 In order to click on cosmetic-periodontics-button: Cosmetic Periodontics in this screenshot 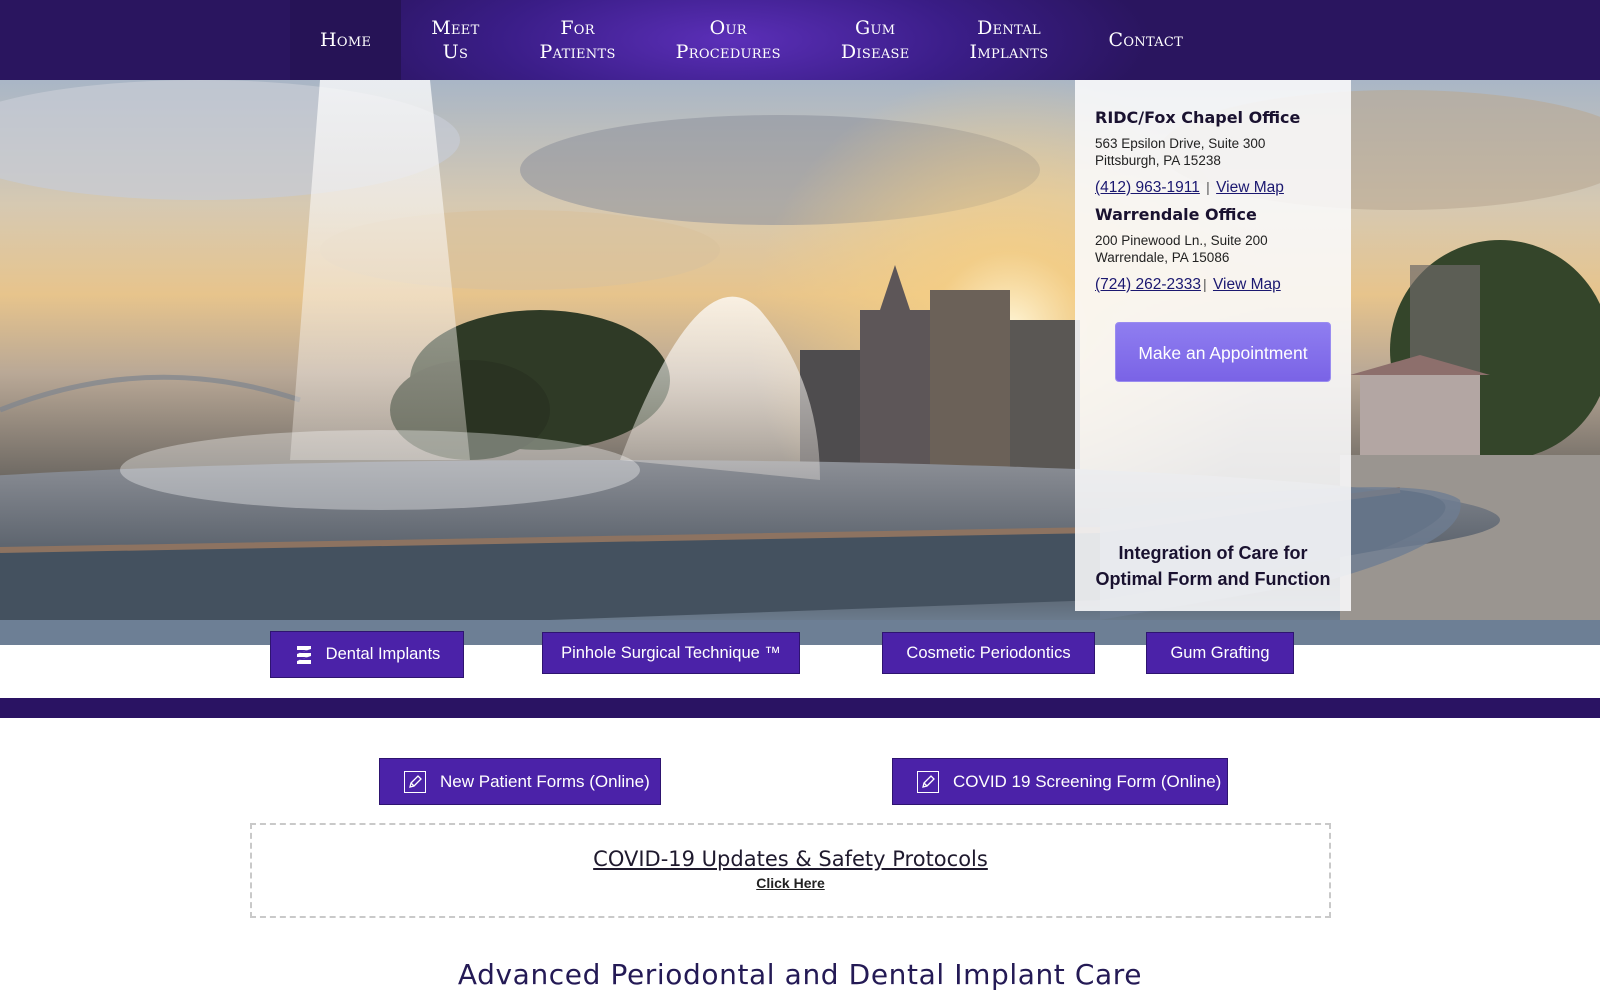, I will do `click(988, 653)`.